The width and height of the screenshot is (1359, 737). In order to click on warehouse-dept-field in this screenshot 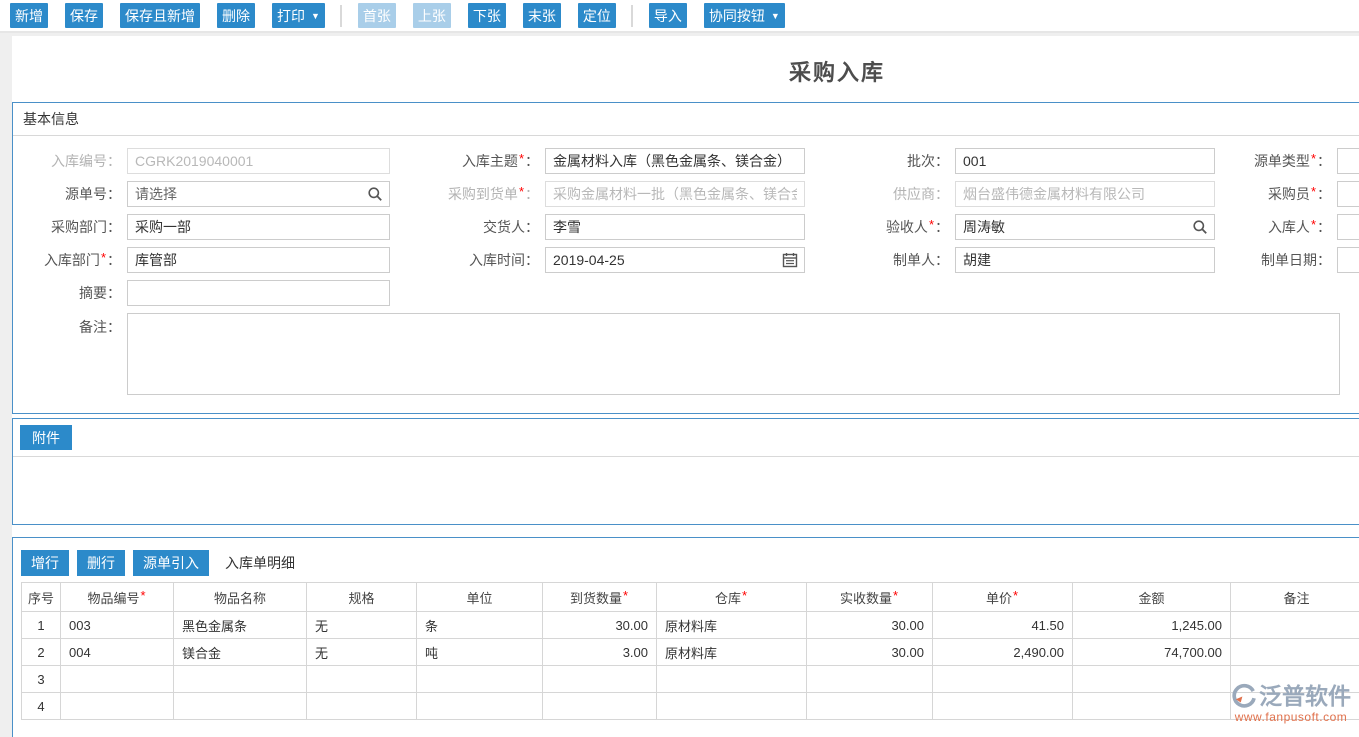, I will do `click(258, 260)`.